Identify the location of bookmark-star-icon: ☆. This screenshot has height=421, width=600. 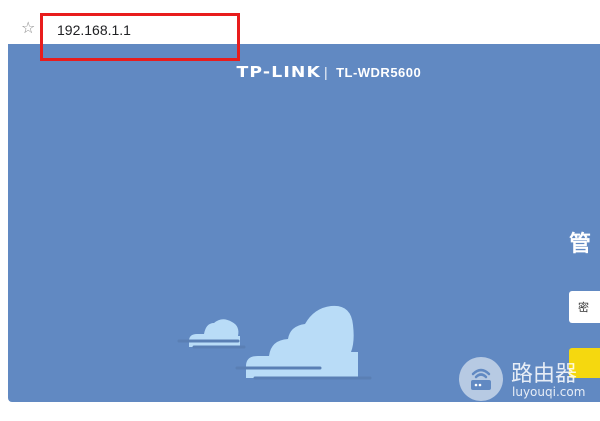
(28, 29).